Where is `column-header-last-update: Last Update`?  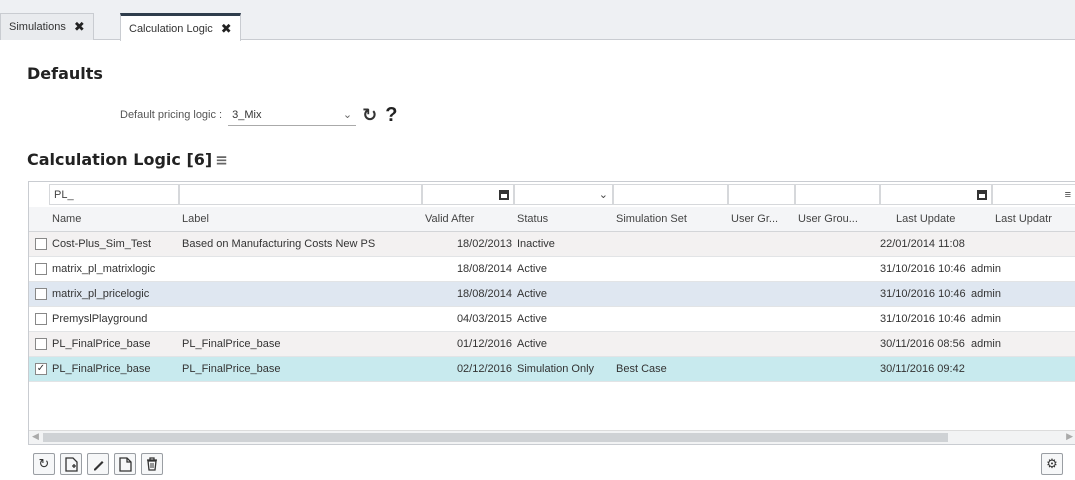 column-header-last-update: Last Update is located at coordinates (936, 219).